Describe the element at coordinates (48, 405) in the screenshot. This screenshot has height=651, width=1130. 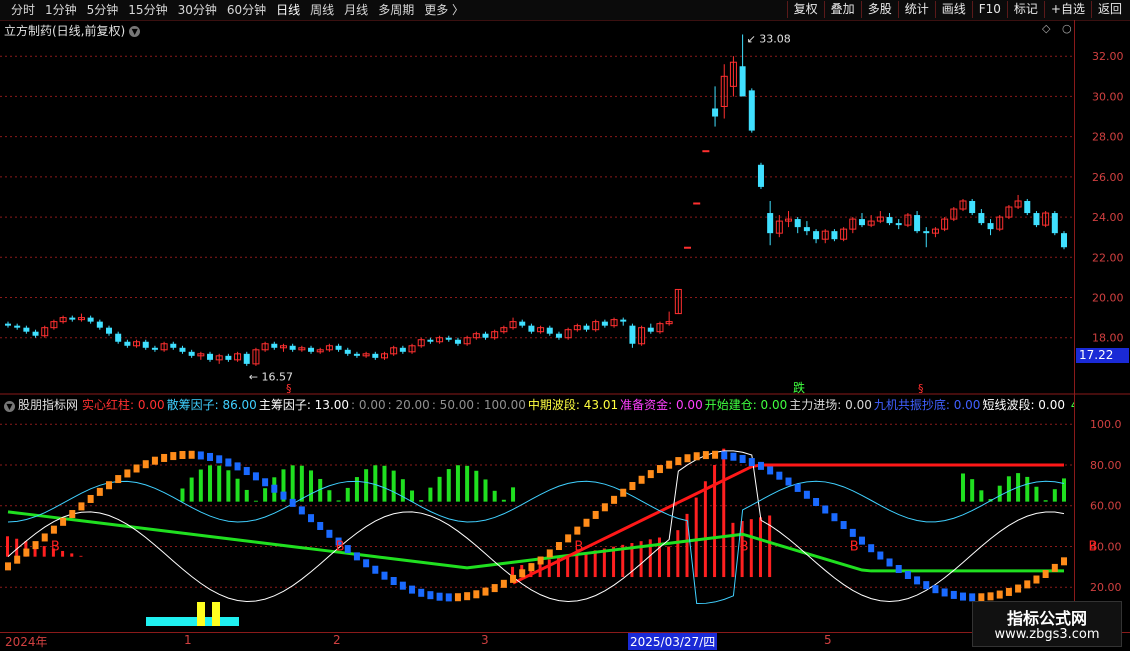
I see `indicator-name: 股朋指标网` at that location.